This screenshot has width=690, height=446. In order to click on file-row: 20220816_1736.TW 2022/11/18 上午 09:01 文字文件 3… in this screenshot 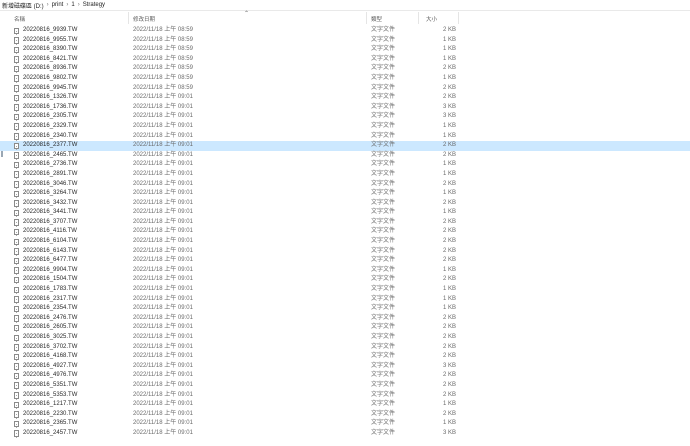, I will do `click(345, 108)`.